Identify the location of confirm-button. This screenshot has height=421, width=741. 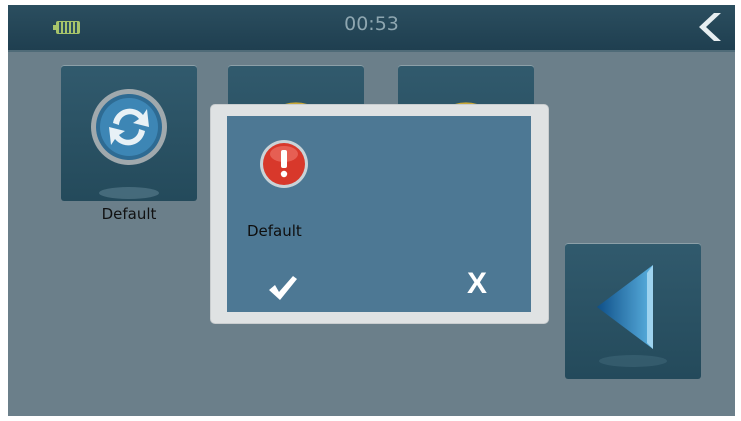
(282, 288).